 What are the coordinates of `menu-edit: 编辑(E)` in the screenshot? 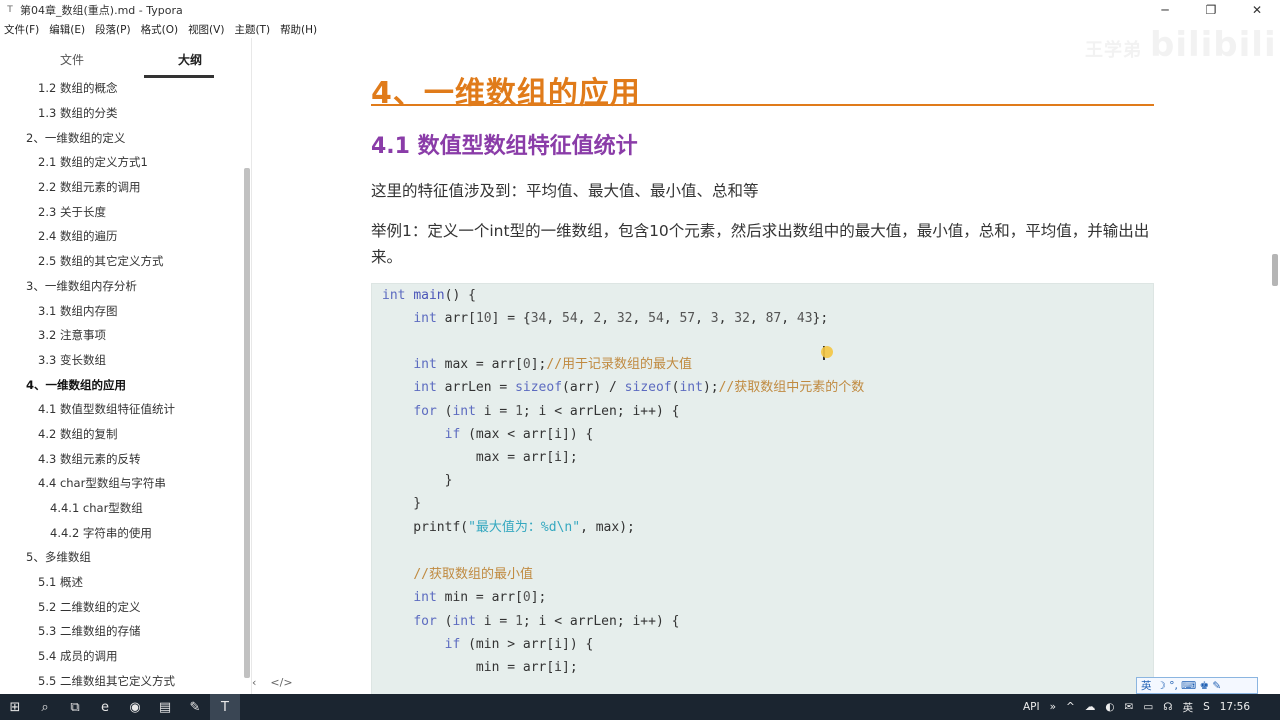 It's located at (67, 29).